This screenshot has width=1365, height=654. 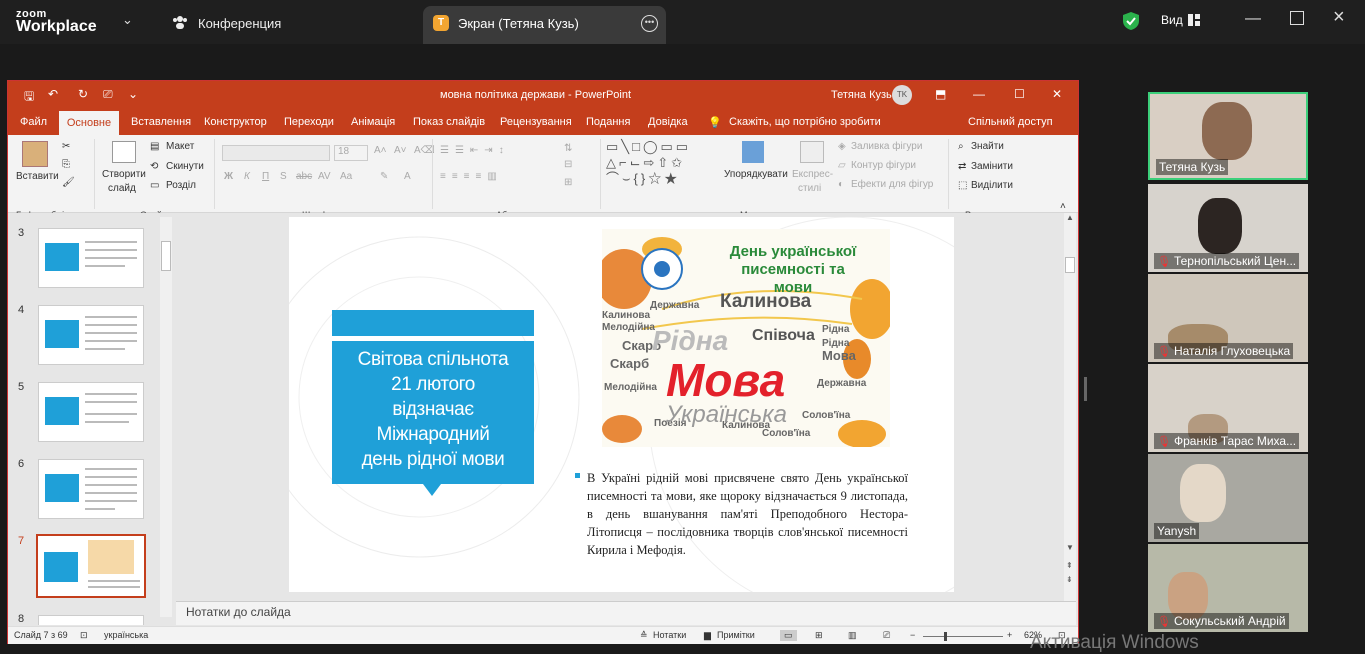 What do you see at coordinates (53, 94) in the screenshot?
I see `undo-icon: ↶` at bounding box center [53, 94].